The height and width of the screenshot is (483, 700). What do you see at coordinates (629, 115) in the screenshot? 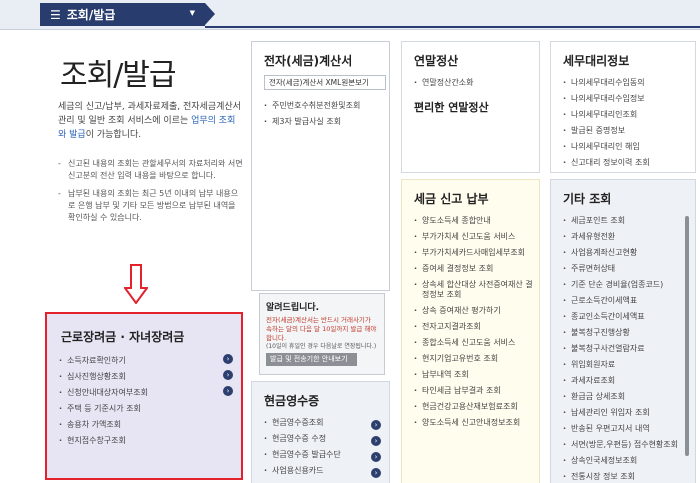
I see `list-item: 나의세무대리인조회` at bounding box center [629, 115].